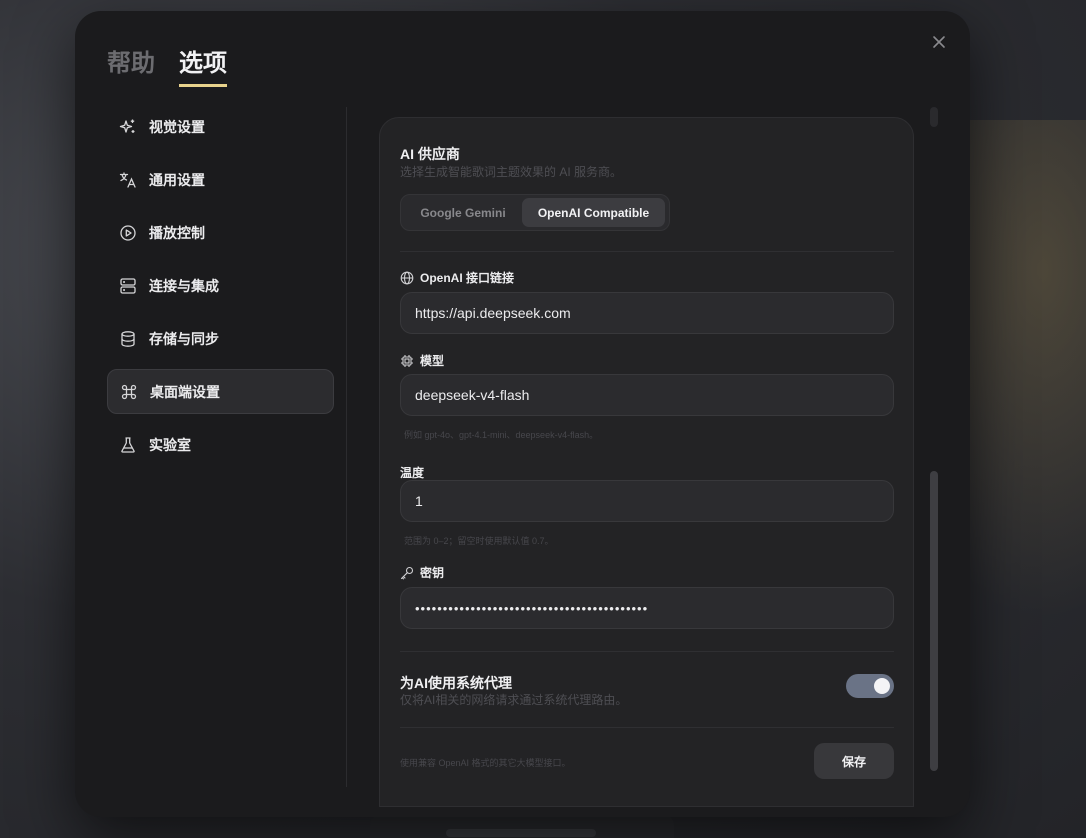 Image resolution: width=1086 pixels, height=838 pixels. I want to click on sidebar-divider, so click(346, 447).